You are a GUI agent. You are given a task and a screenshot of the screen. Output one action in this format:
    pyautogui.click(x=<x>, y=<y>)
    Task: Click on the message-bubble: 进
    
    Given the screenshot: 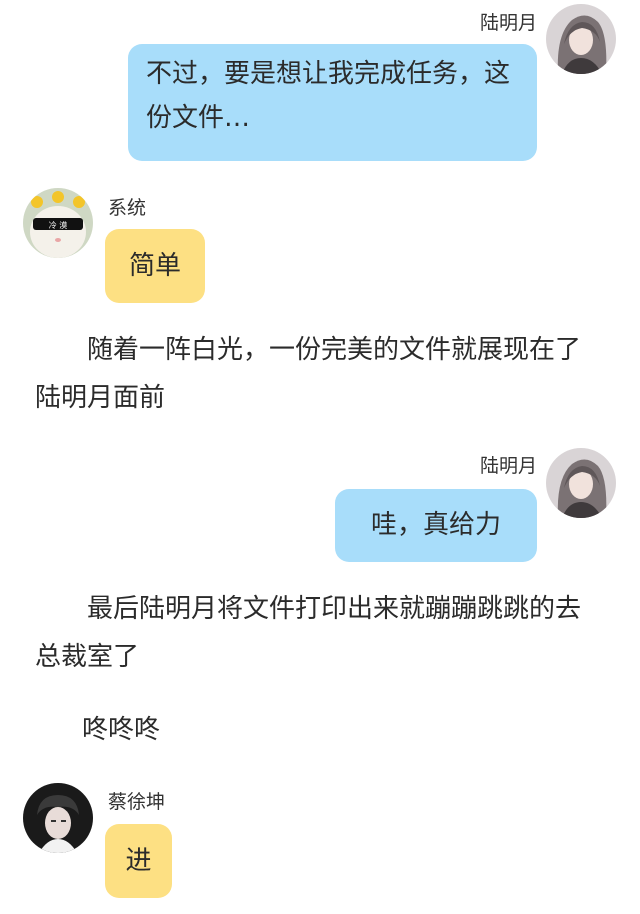 What is the action you would take?
    pyautogui.click(x=138, y=861)
    